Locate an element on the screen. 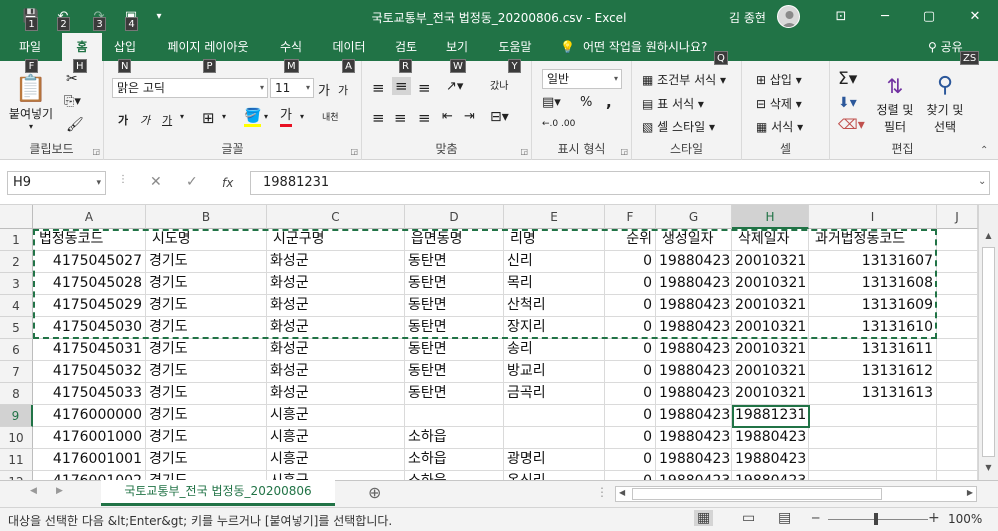 This screenshot has width=998, height=531. table-cell: 동탄면 is located at coordinates (454, 284).